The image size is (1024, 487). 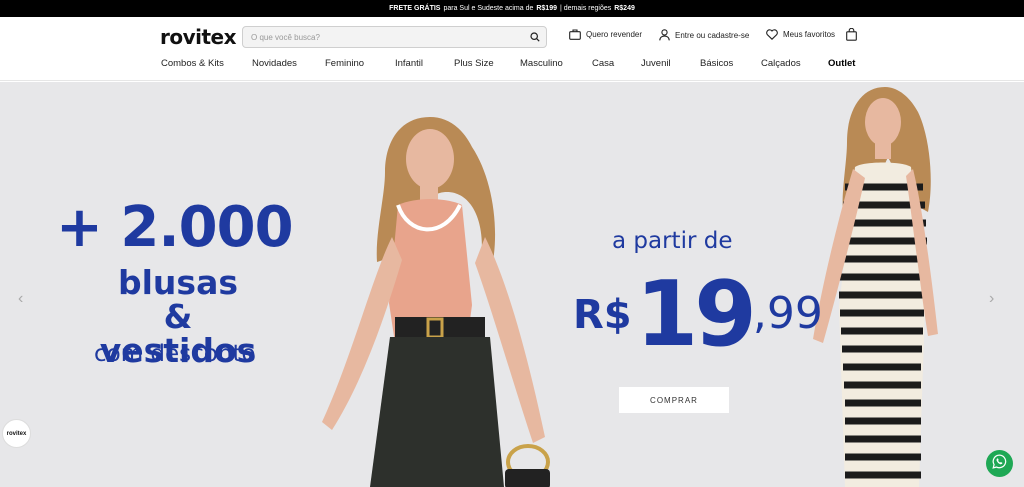 I want to click on price-integer: 19, so click(x=696, y=314).